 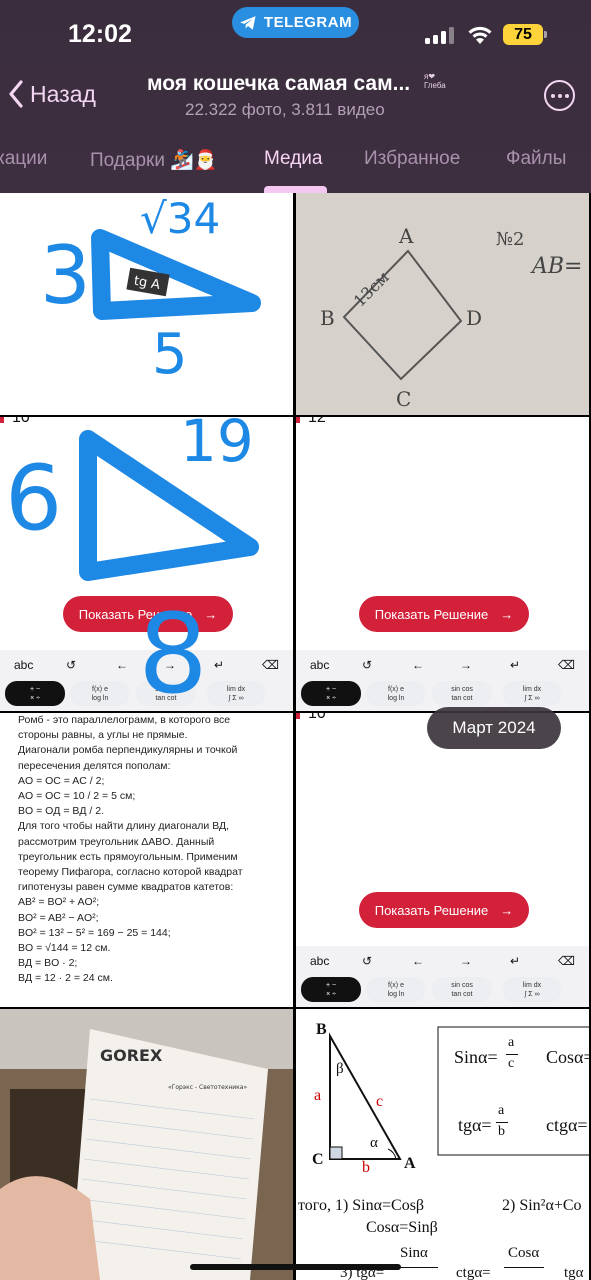 I want to click on battery-level: 75, so click(x=523, y=34).